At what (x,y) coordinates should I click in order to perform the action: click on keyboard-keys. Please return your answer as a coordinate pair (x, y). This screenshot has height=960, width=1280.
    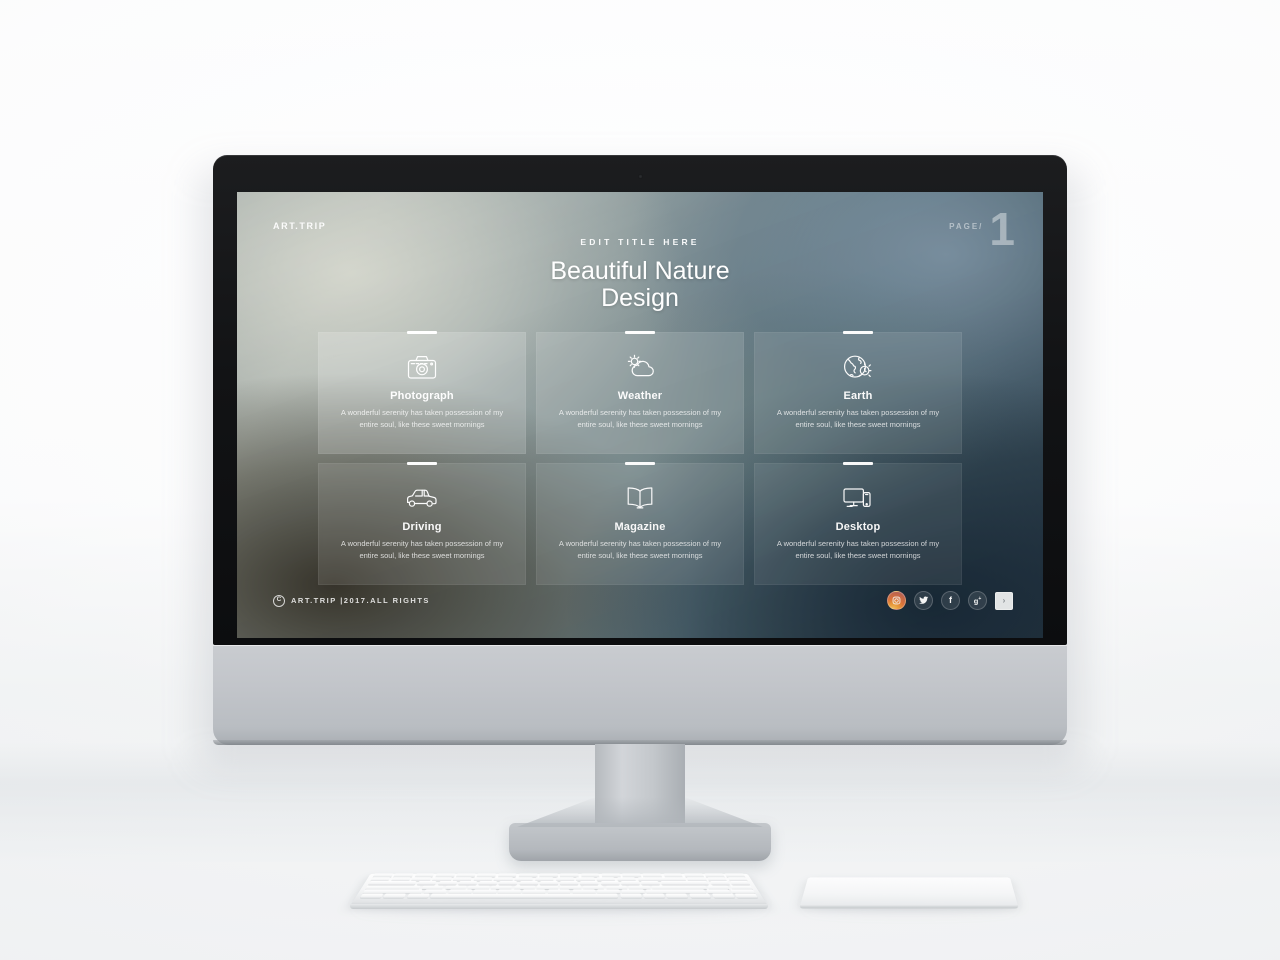
    Looking at the image, I should click on (559, 885).